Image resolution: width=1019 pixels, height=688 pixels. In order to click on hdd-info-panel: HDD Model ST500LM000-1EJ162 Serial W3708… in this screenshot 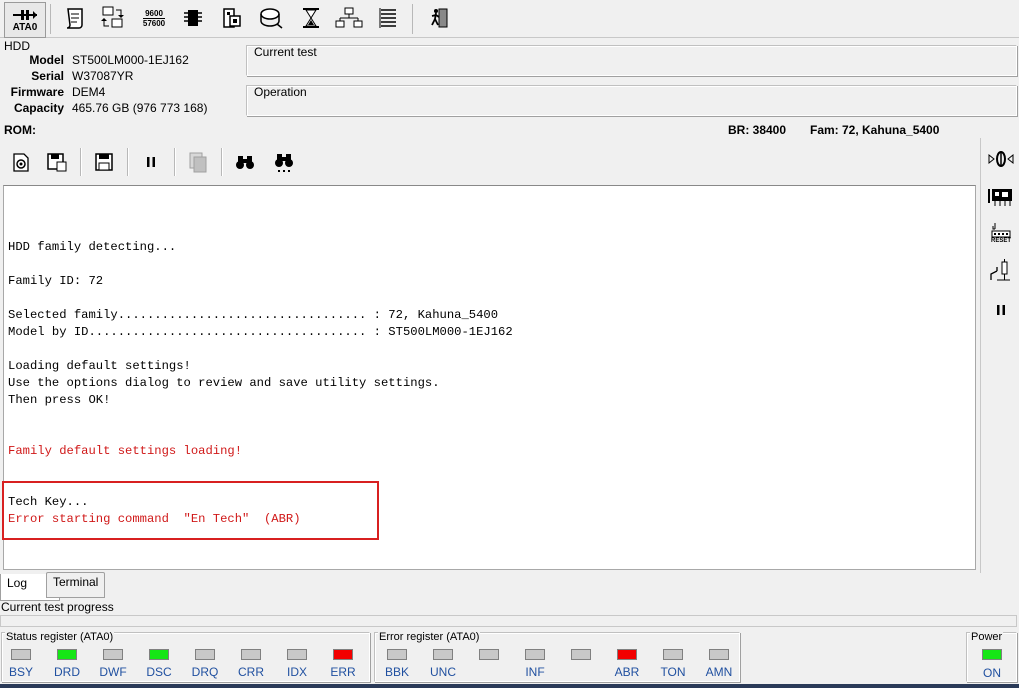, I will do `click(122, 78)`.